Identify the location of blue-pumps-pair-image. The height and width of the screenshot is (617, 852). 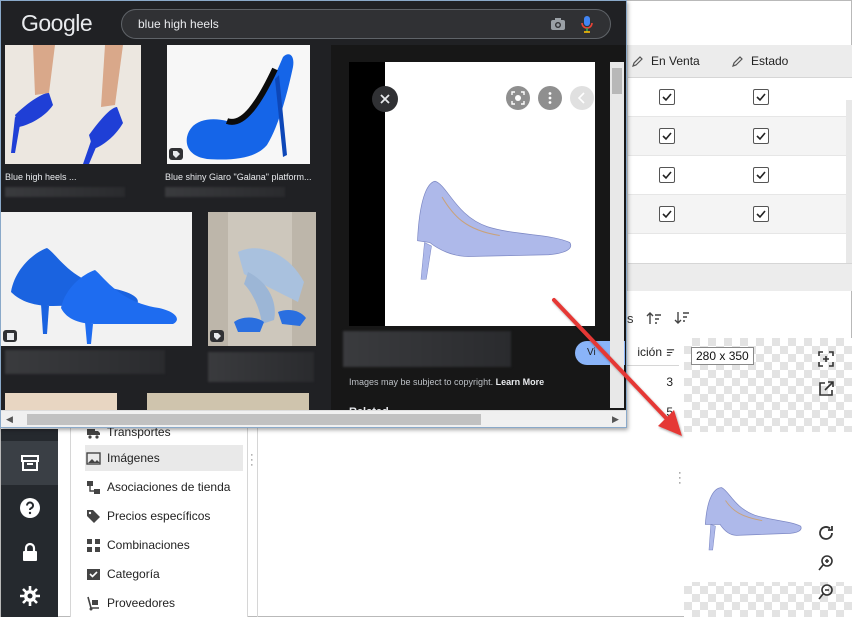
(96, 279).